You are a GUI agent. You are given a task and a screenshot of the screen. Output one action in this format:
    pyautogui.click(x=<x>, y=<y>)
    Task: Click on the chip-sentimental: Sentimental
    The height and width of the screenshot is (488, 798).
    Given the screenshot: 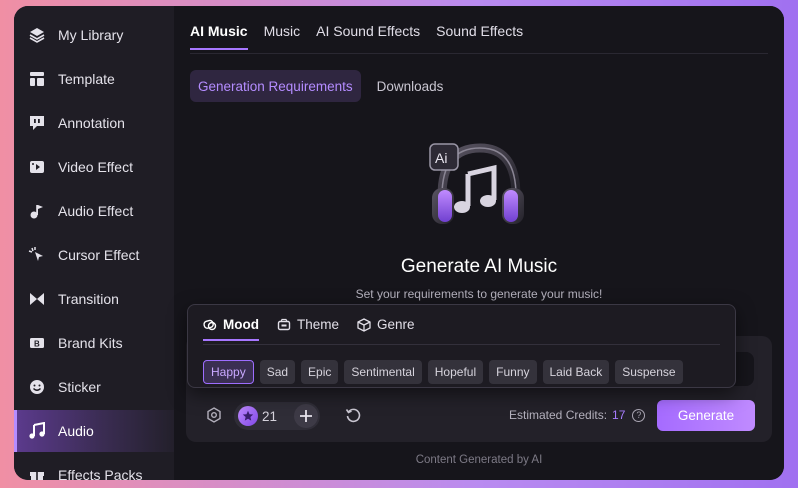 What is the action you would take?
    pyautogui.click(x=383, y=372)
    